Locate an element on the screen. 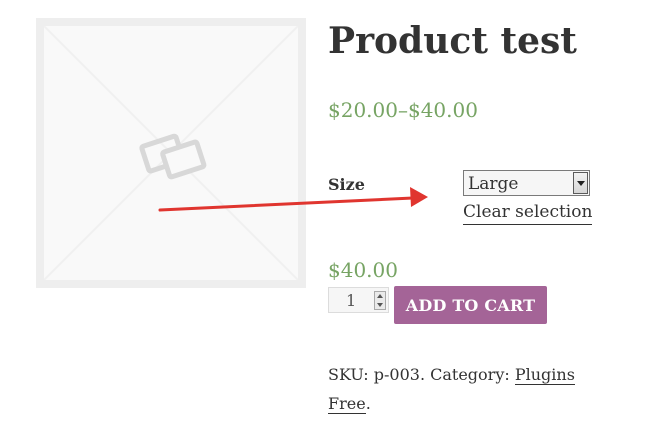  chevron-down-icon is located at coordinates (380, 305).